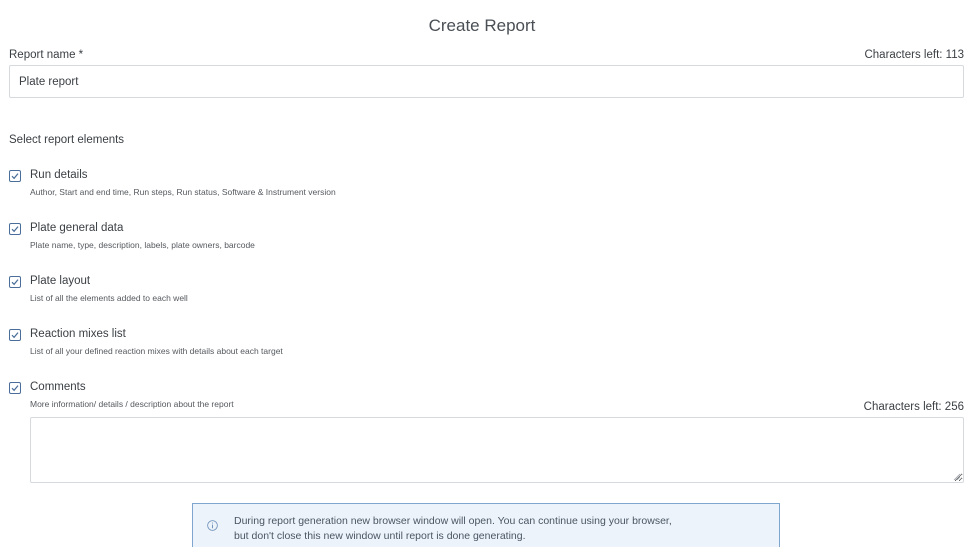 Image resolution: width=964 pixels, height=547 pixels. Describe the element at coordinates (59, 175) in the screenshot. I see `run-details-label: Run details` at that location.